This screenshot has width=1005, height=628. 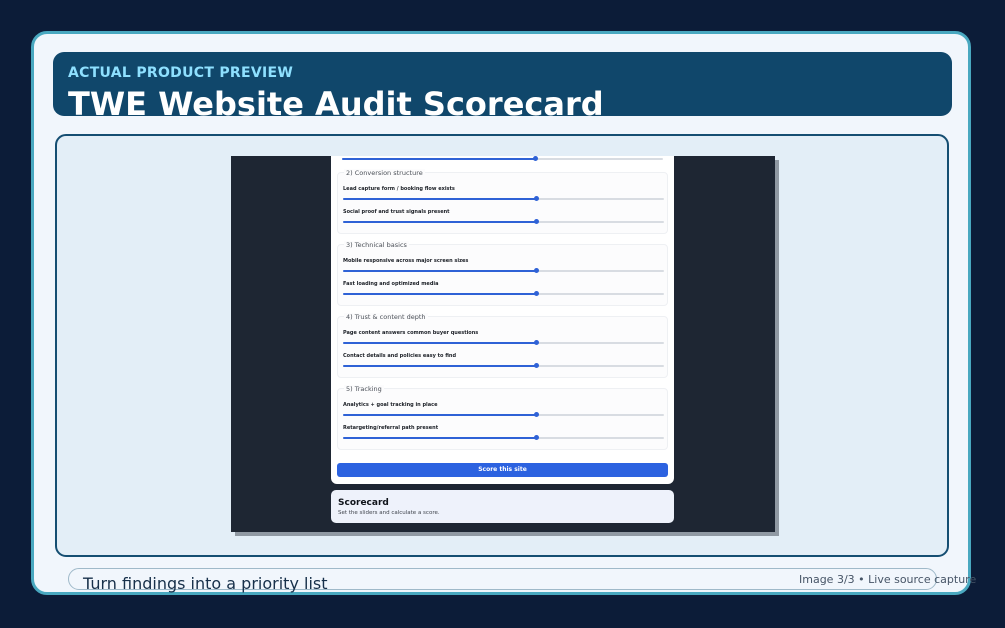 I want to click on slider-lead-capture, so click(x=503, y=198).